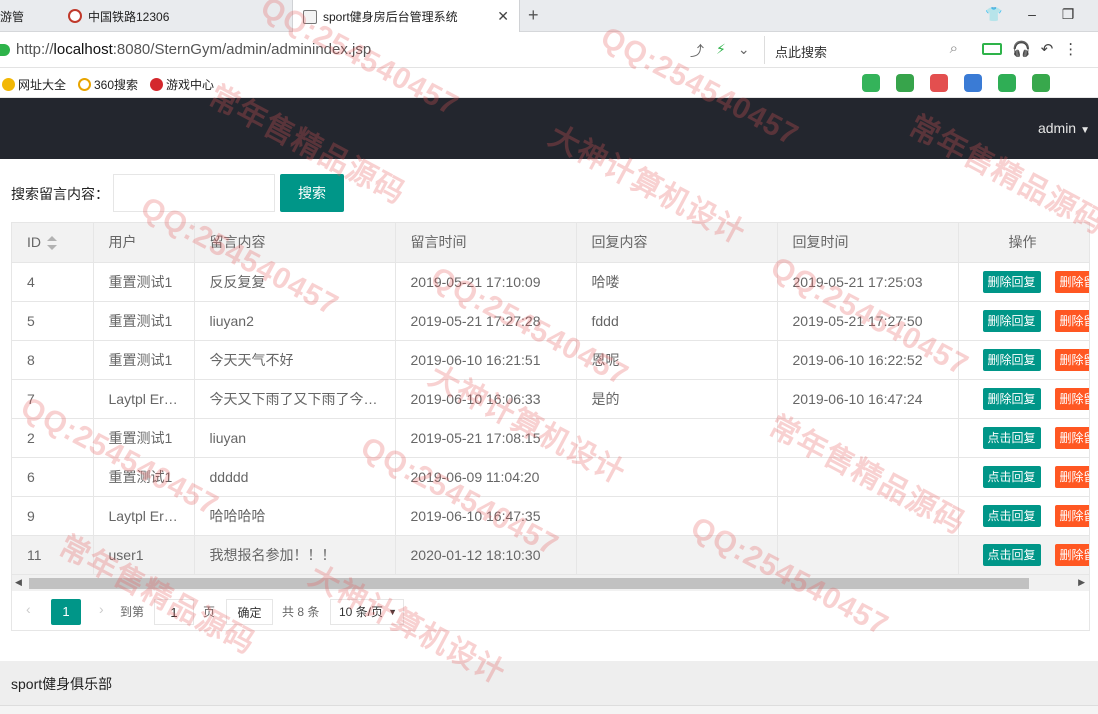 This screenshot has height=714, width=1098. What do you see at coordinates (677, 360) in the screenshot?
I see `cell-reply: 恩呢` at bounding box center [677, 360].